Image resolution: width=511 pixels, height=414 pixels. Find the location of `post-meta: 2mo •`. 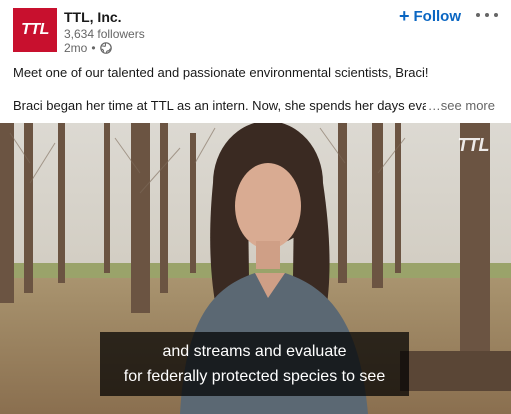

post-meta: 2mo • is located at coordinates (88, 48).